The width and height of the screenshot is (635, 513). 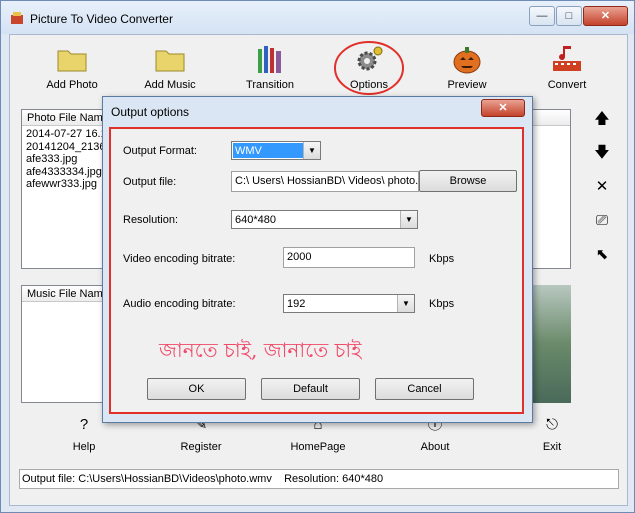 What do you see at coordinates (201, 447) in the screenshot?
I see `register-label: Register` at bounding box center [201, 447].